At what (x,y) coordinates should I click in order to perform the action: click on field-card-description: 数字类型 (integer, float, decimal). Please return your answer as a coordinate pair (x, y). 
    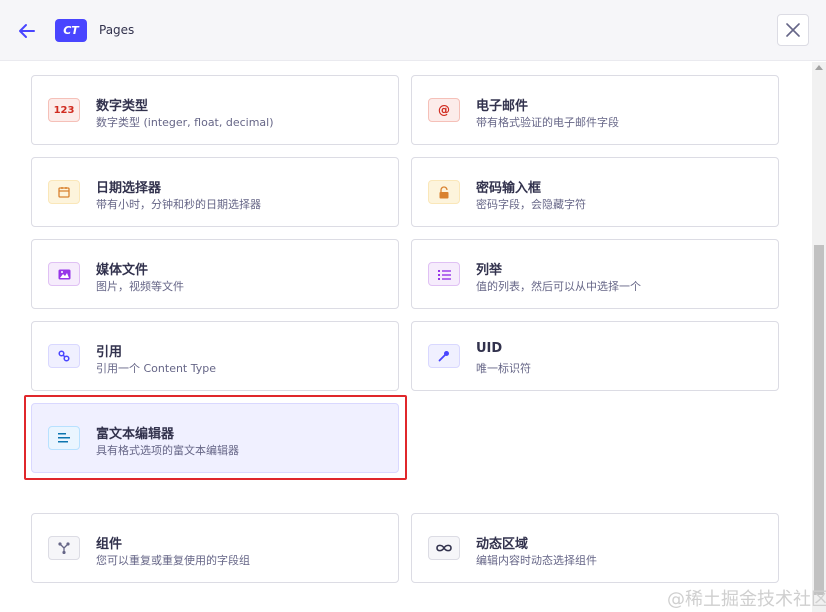
    Looking at the image, I should click on (185, 122).